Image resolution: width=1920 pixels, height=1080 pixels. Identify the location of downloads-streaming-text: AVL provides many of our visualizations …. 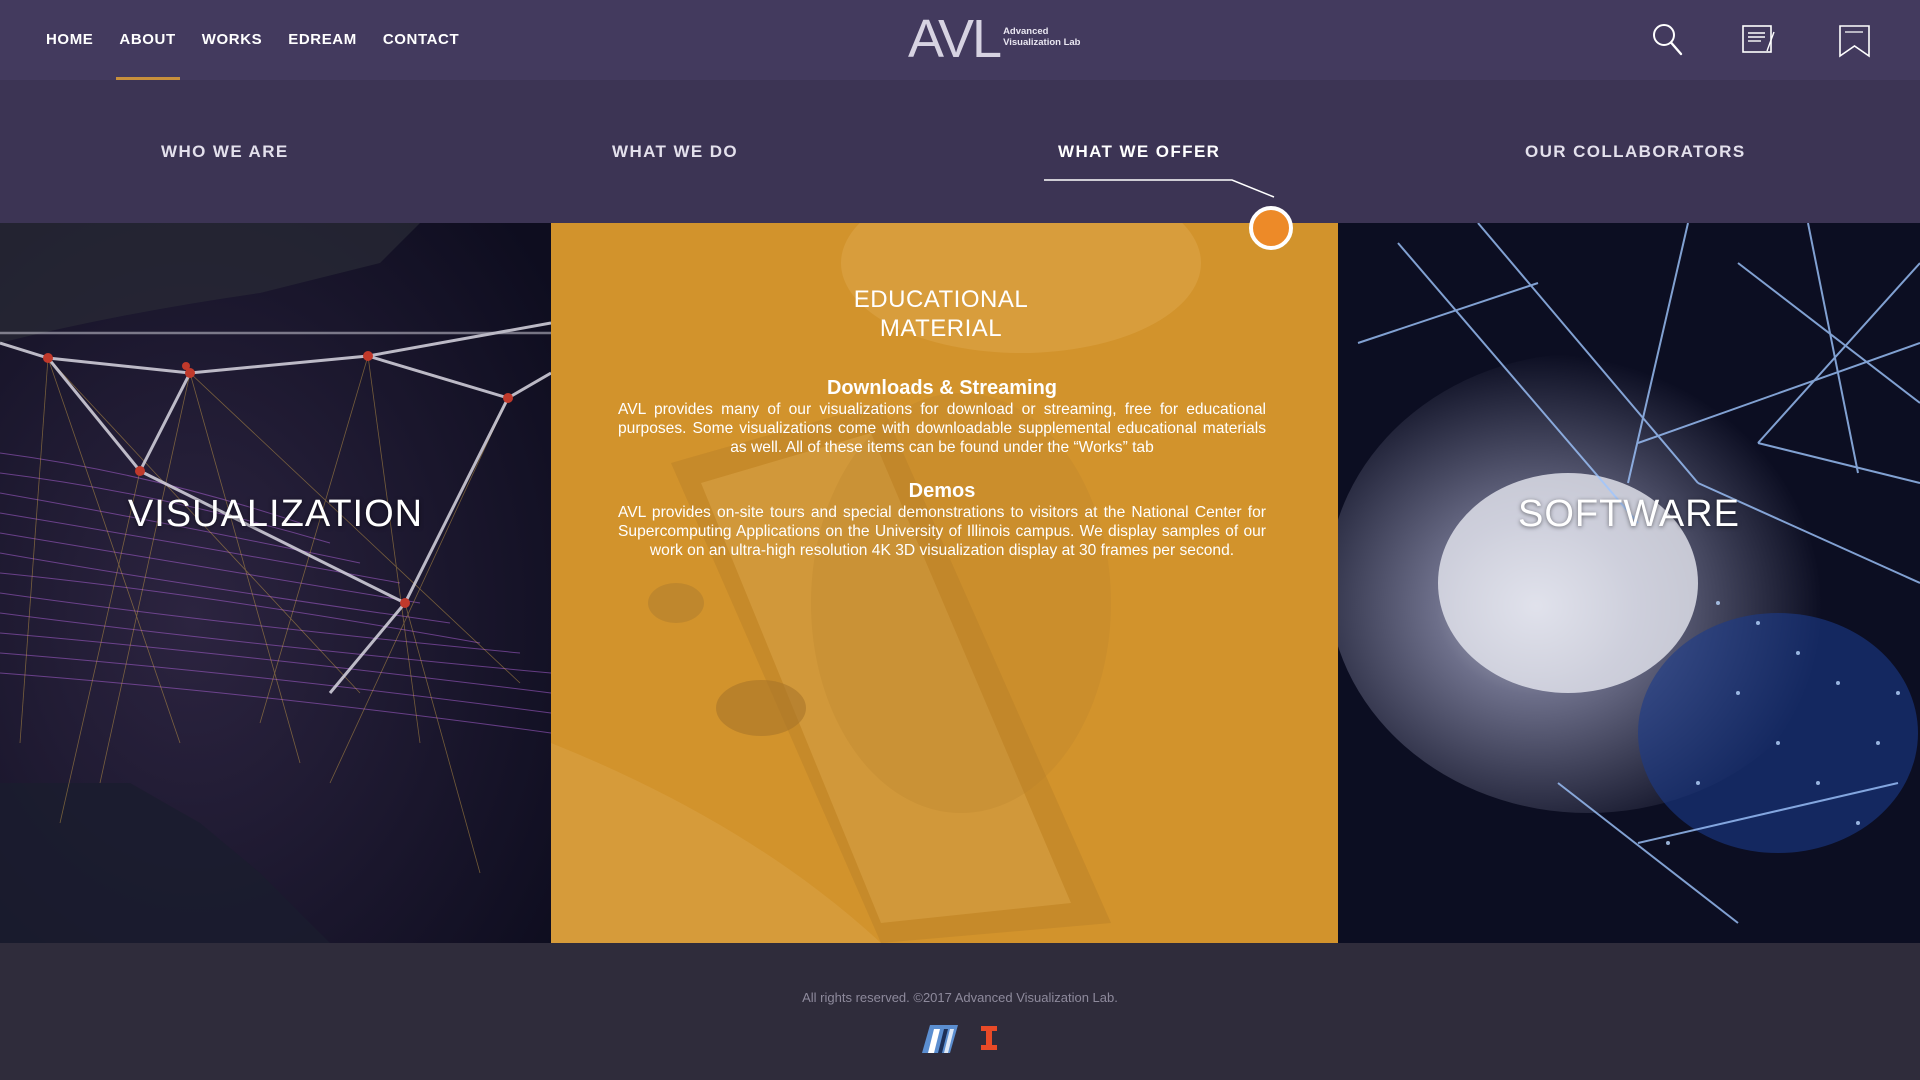
(942, 429).